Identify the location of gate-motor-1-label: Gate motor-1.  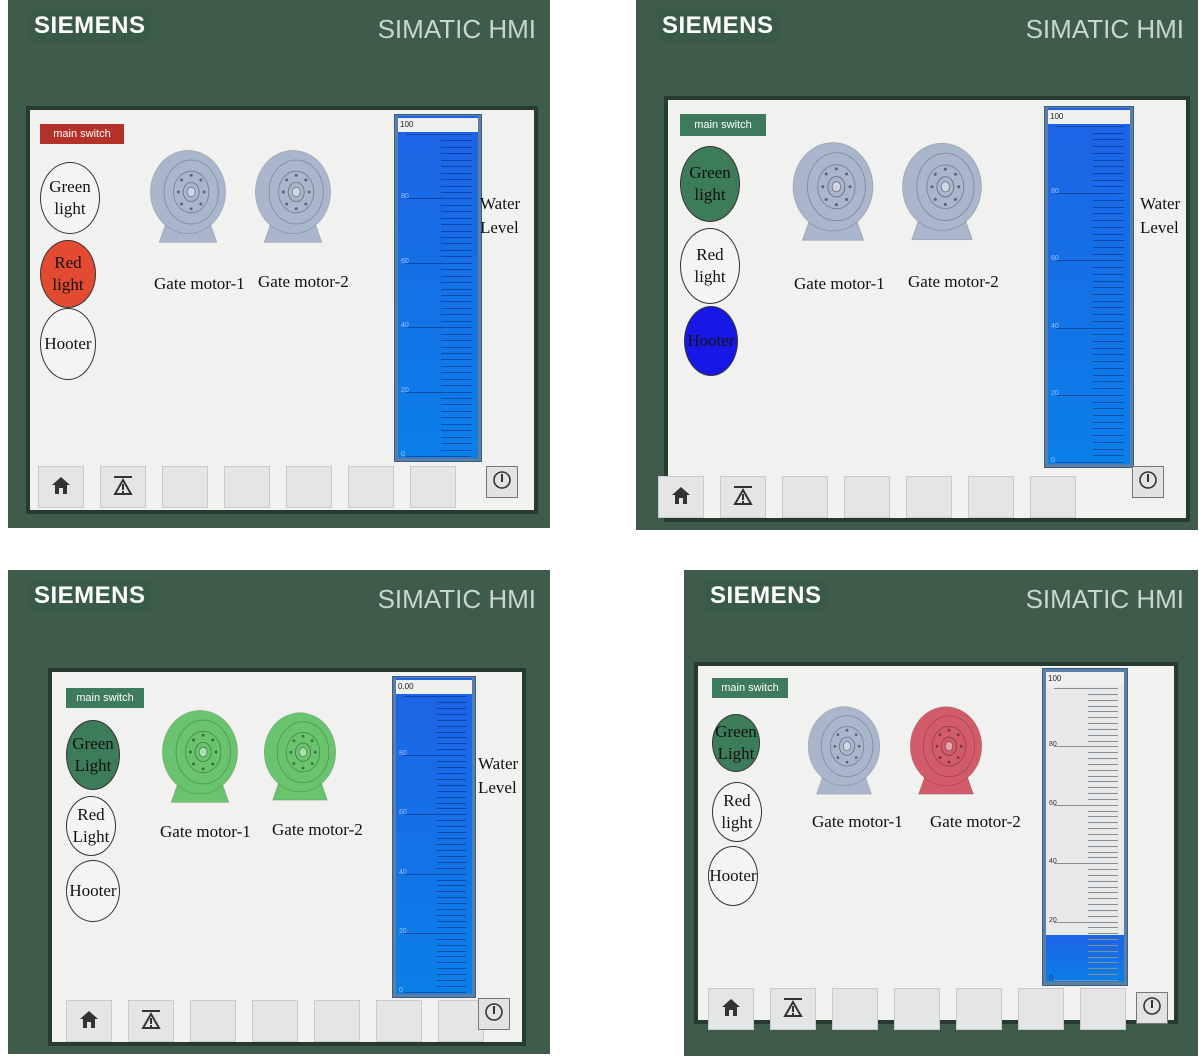
(839, 283).